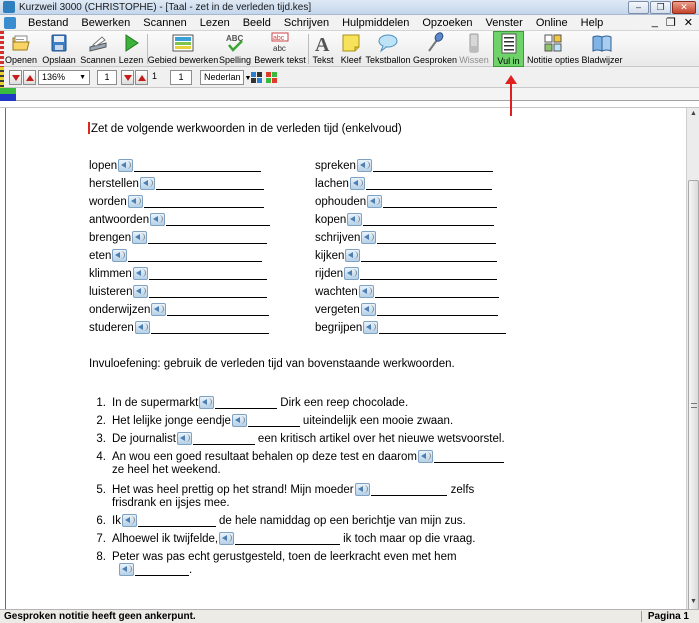  What do you see at coordinates (505, 23) in the screenshot?
I see `menu-venster: Venster` at bounding box center [505, 23].